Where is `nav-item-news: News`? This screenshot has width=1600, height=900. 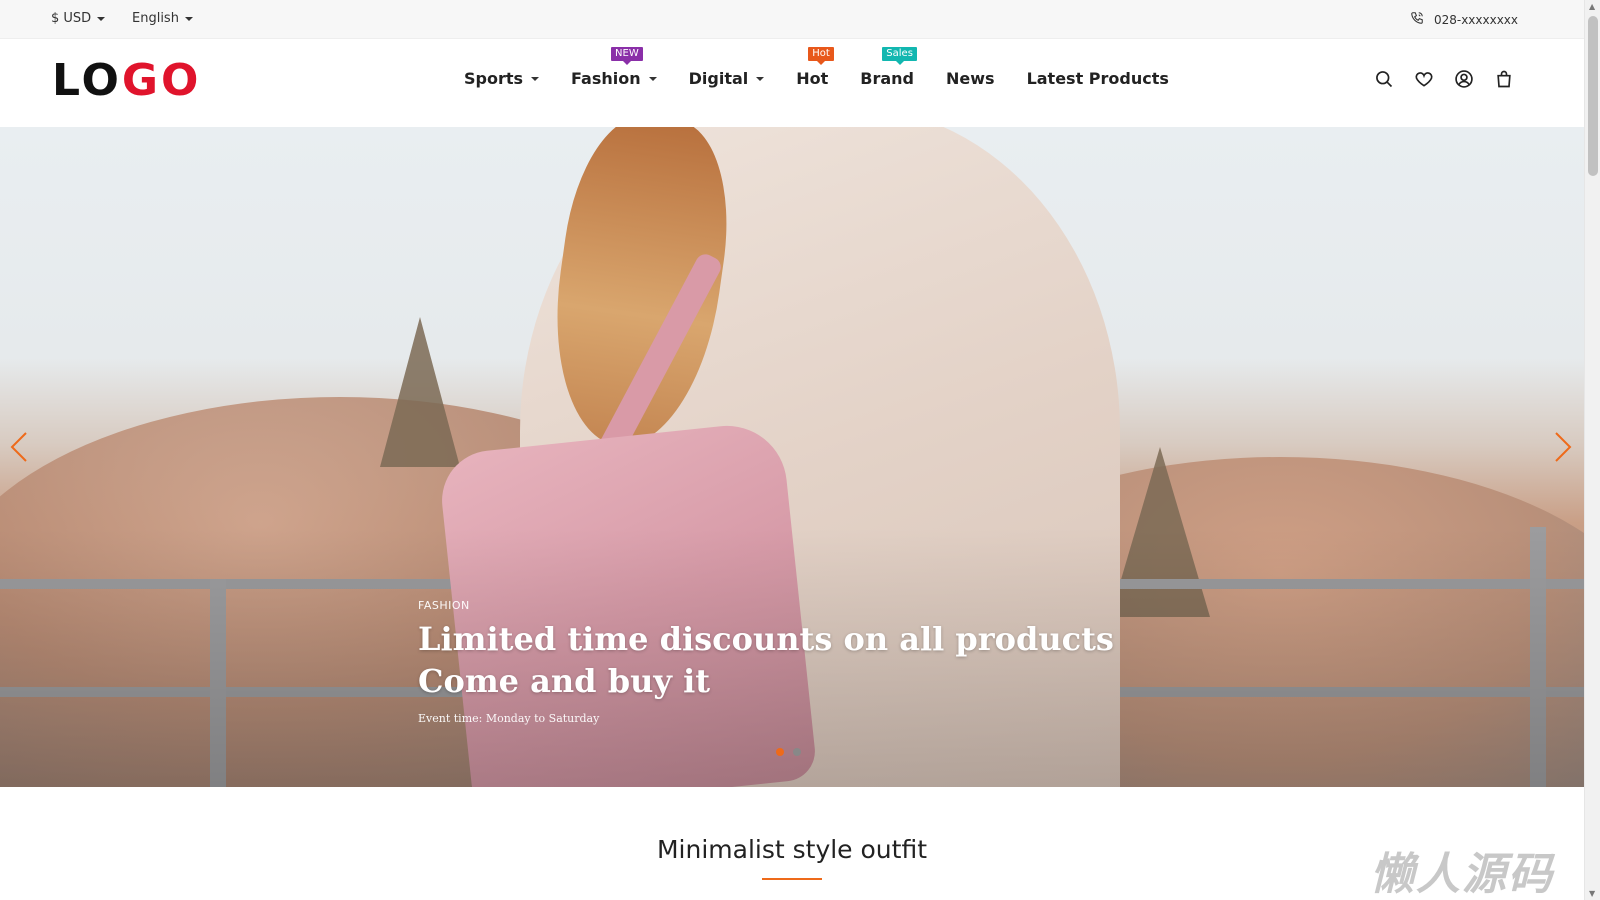
nav-item-news: News is located at coordinates (970, 78).